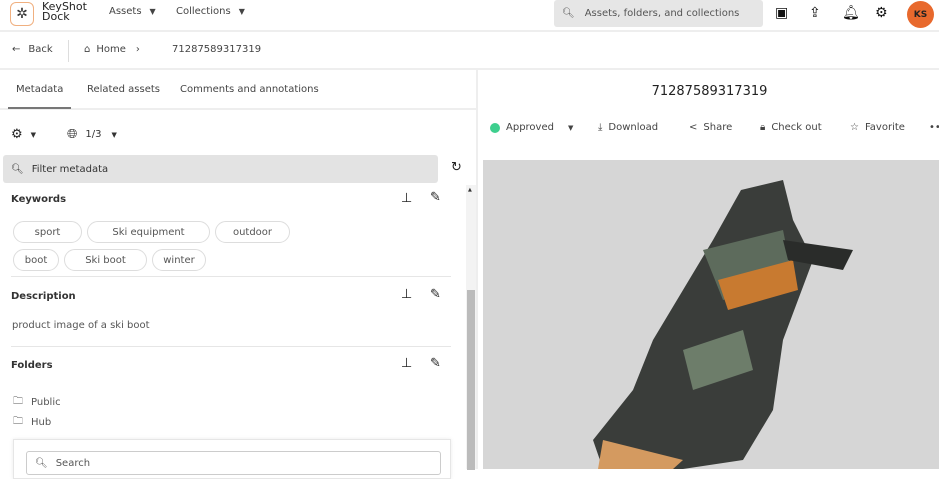 The image size is (939, 479). Describe the element at coordinates (47, 232) in the screenshot. I see `keyword-chip: sport` at that location.